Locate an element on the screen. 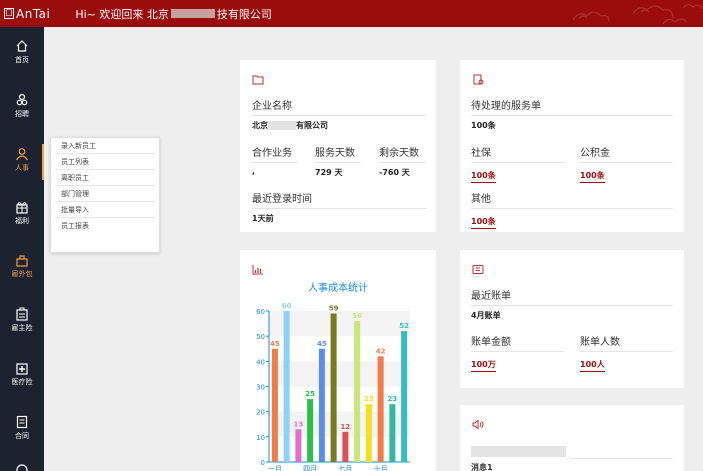 Image resolution: width=703 pixels, height=471 pixels. data-label: 59 is located at coordinates (334, 309).